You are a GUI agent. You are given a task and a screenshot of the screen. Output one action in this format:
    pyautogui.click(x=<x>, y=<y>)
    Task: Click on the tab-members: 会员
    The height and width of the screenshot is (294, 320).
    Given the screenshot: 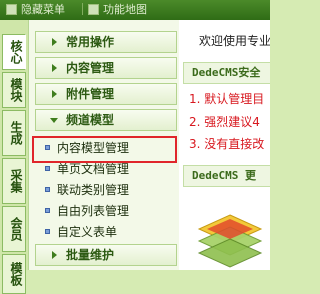 What is the action you would take?
    pyautogui.click(x=14, y=229)
    